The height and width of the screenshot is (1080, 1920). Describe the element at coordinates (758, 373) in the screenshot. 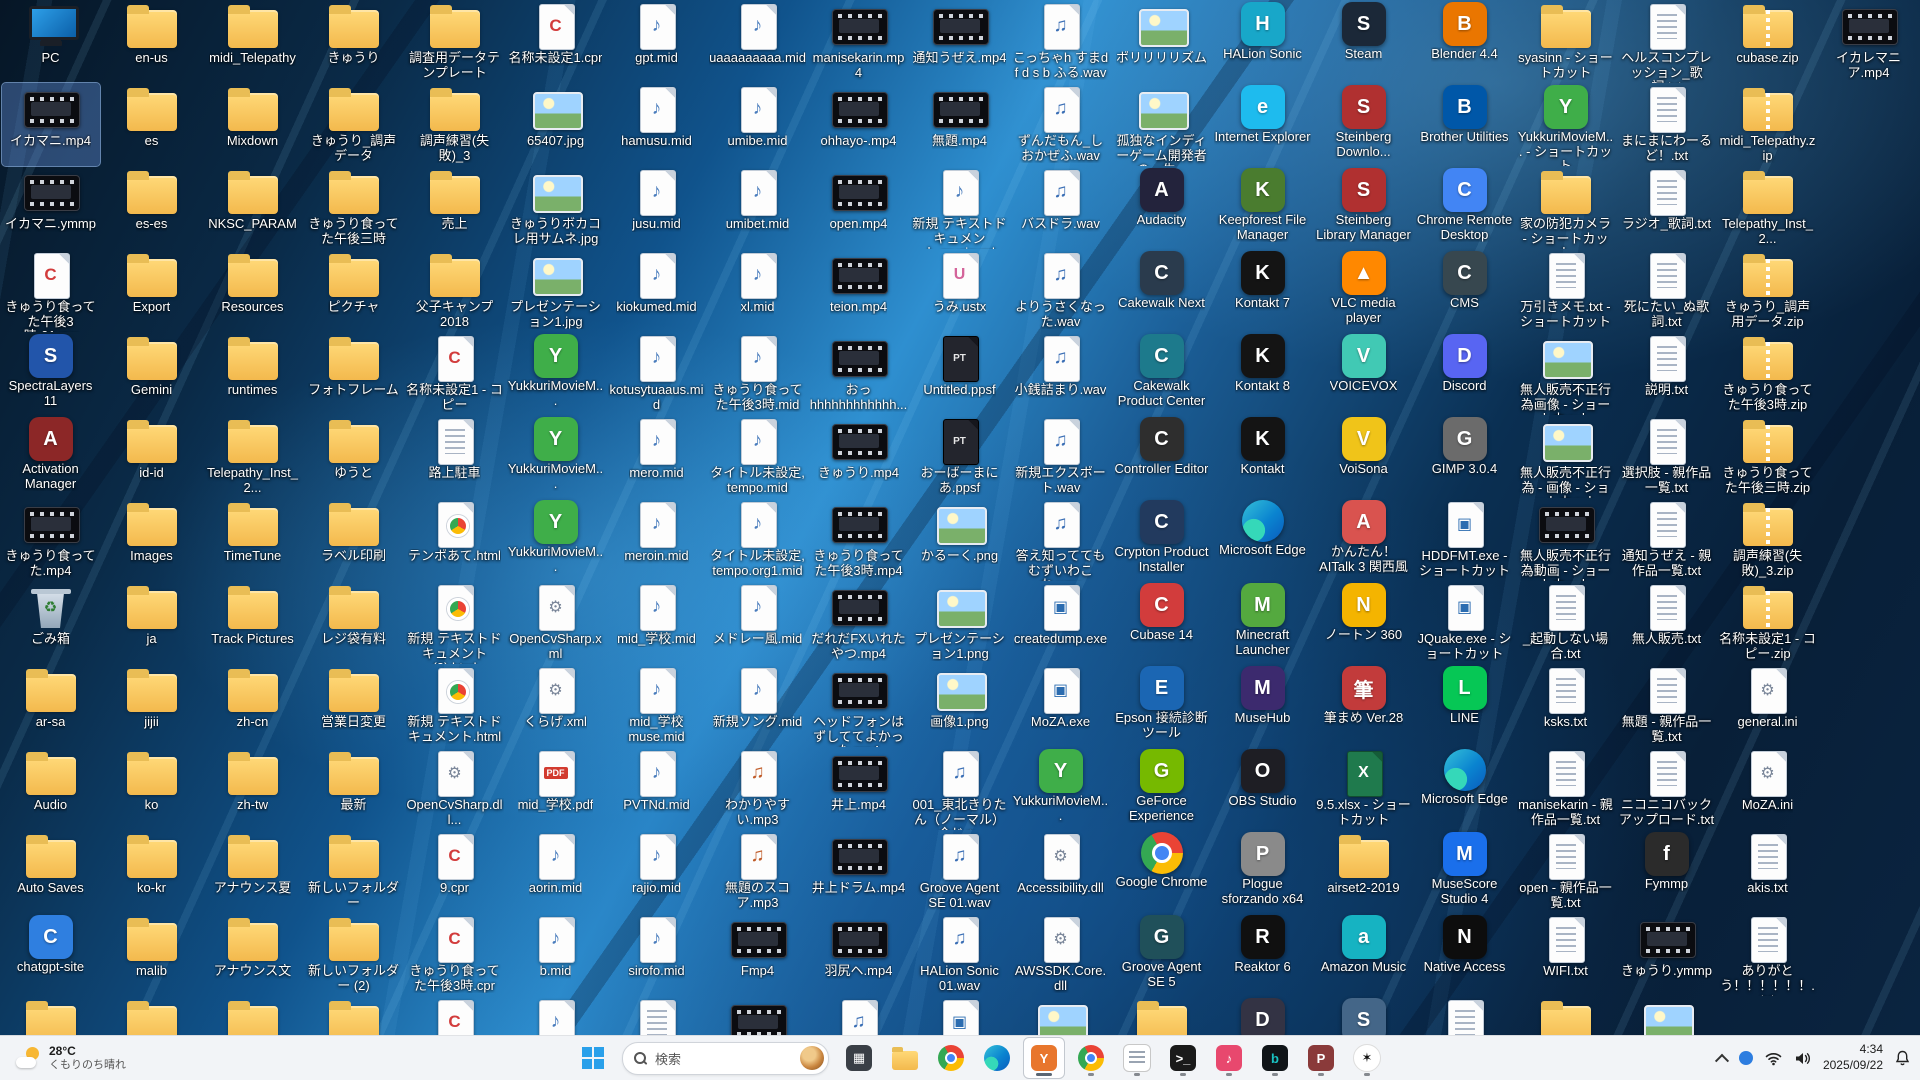

I see `desktop-icon: ♪ きゅうり食ってた午後3時.mid` at that location.